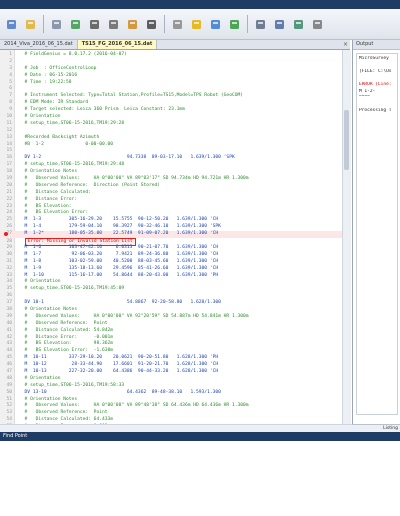 This screenshot has width=400, height=516. I want to click on line-text: # Job : OfficeControlLoop, so click(58, 68).